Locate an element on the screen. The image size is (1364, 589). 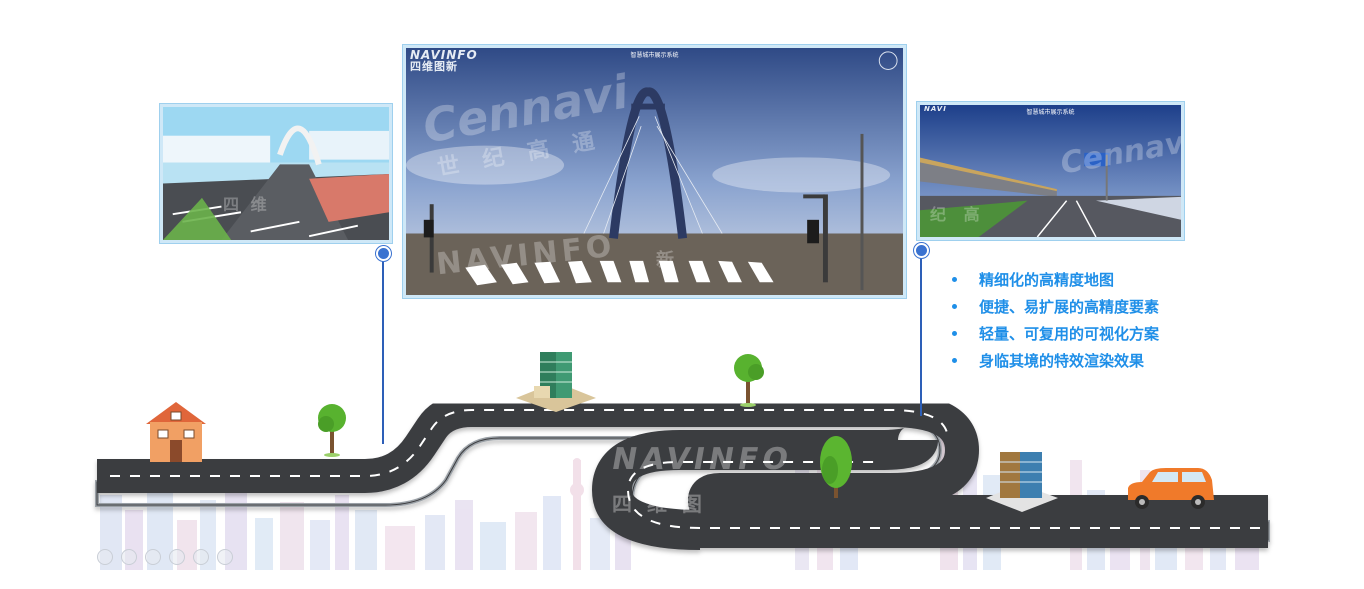
feature-item: 轻量、可复用的可视化方案 is located at coordinates (1055, 333).